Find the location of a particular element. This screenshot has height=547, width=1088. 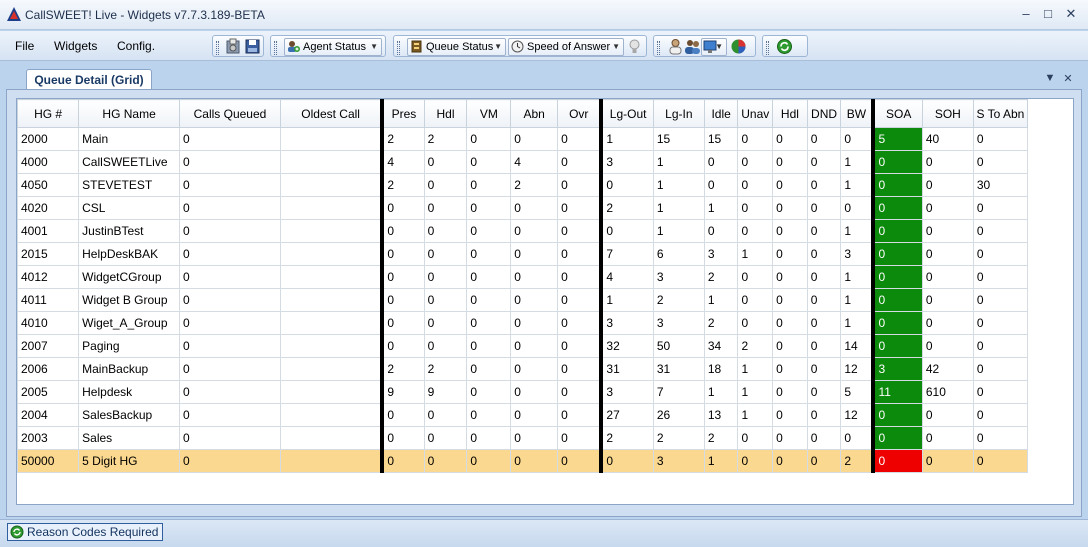

cell-hg-name: HelpDeskBAK is located at coordinates (129, 254).